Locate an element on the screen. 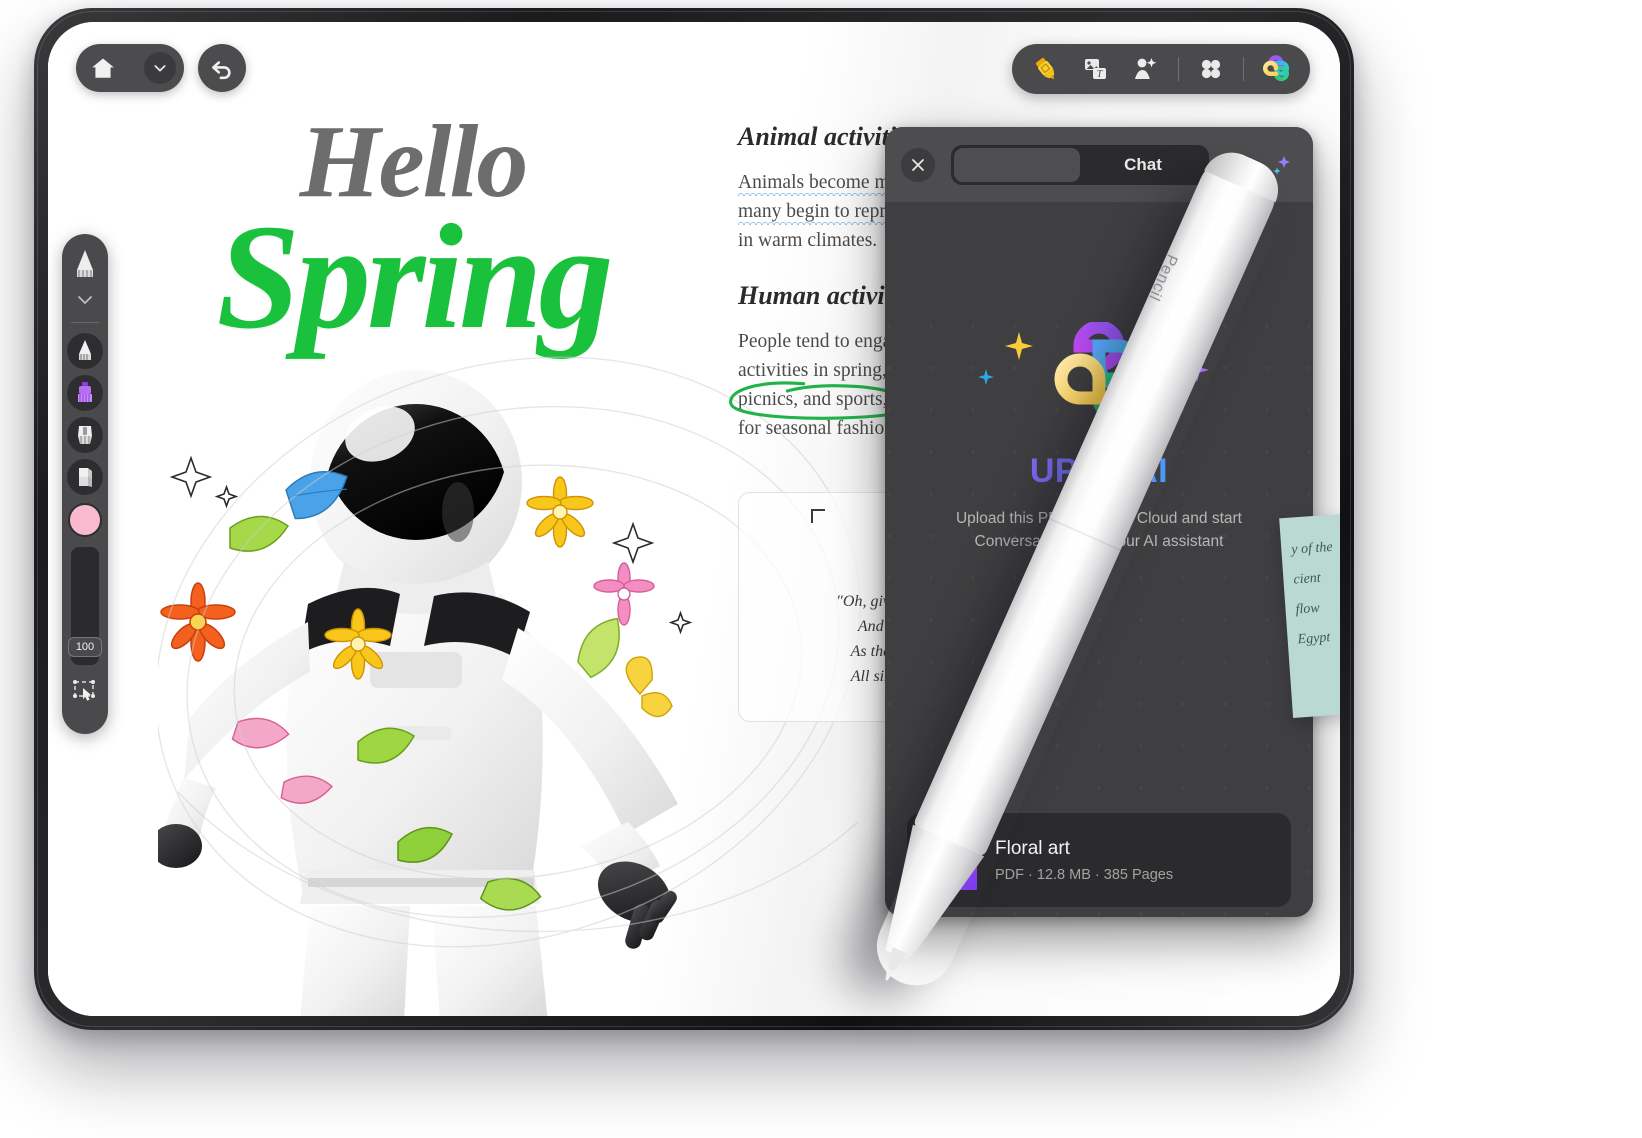 Image resolution: width=1642 pixels, height=1138 pixels. file-meta: PDF · 12.8 MB · 385 Pages is located at coordinates (1084, 874).